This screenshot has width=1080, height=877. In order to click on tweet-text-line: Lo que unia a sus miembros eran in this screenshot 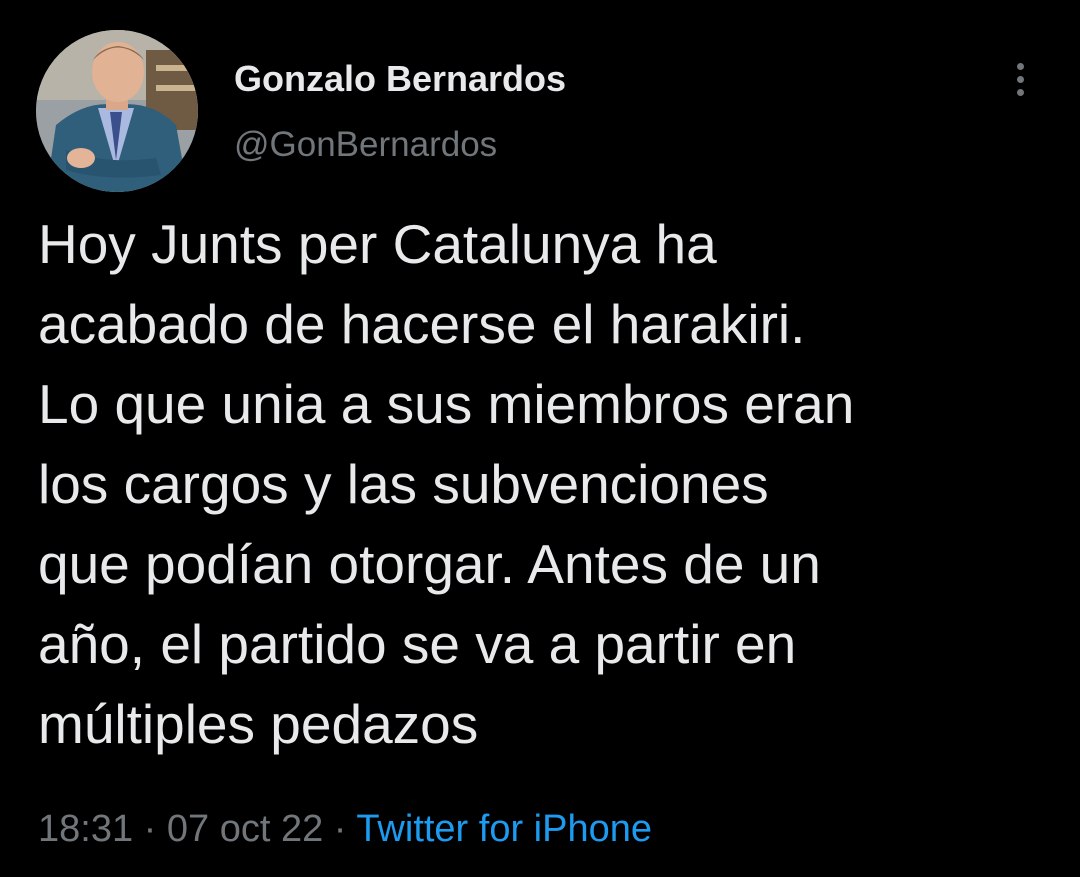, I will do `click(446, 404)`.